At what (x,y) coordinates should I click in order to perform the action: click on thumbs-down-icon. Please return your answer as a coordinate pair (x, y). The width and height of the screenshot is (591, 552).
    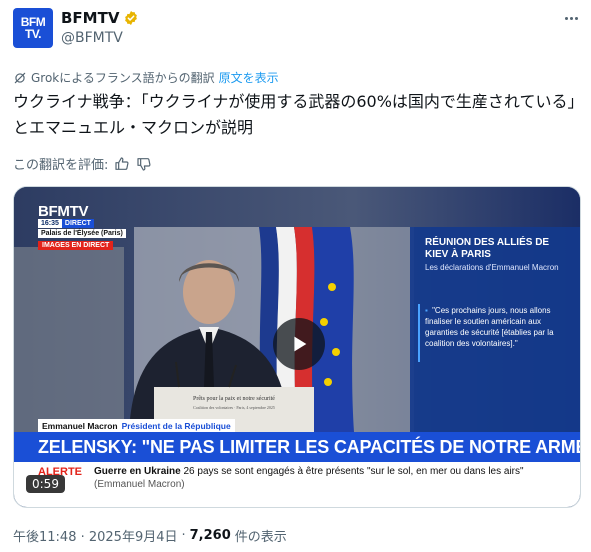
    Looking at the image, I should click on (144, 164).